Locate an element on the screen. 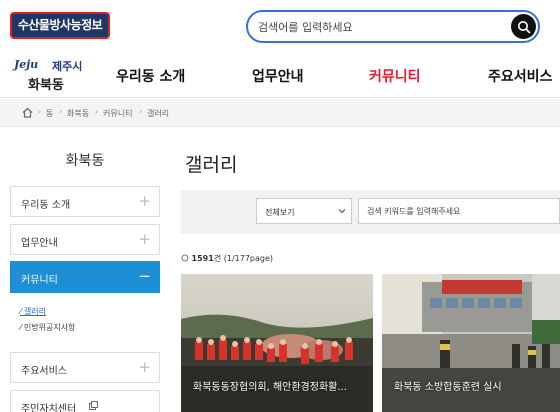 Image resolution: width=560 pixels, height=412 pixels. logo-dong-text: 화북동 is located at coordinates (46, 85).